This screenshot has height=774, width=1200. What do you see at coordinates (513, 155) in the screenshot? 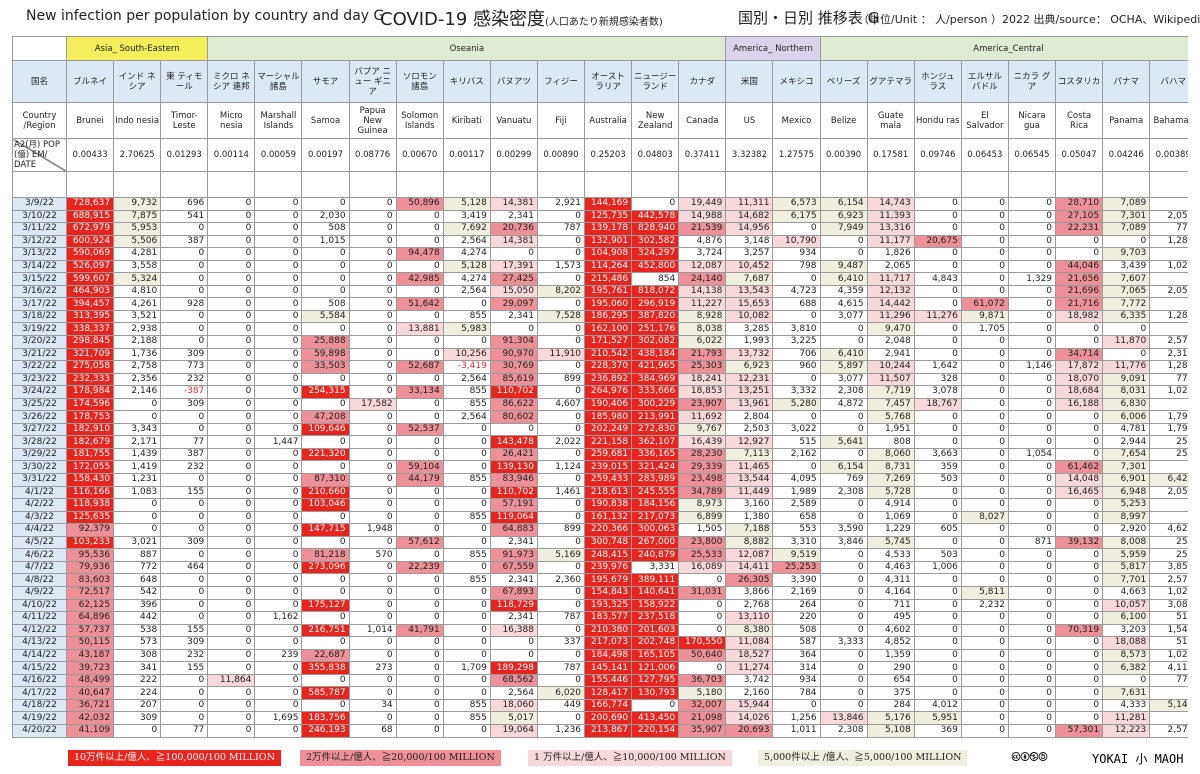
I see `population-cell: 0.00299` at bounding box center [513, 155].